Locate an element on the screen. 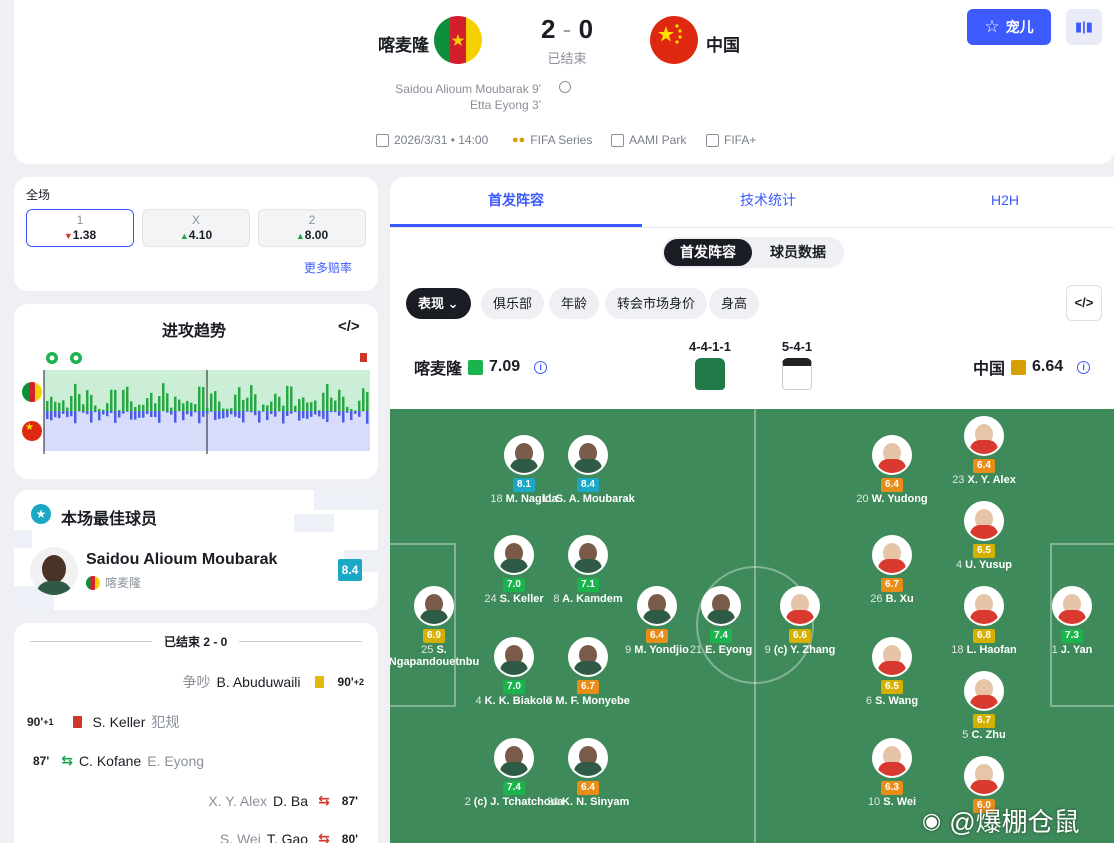  player-marker: 6.4 20 K. N. Sinyam is located at coordinates (588, 773).